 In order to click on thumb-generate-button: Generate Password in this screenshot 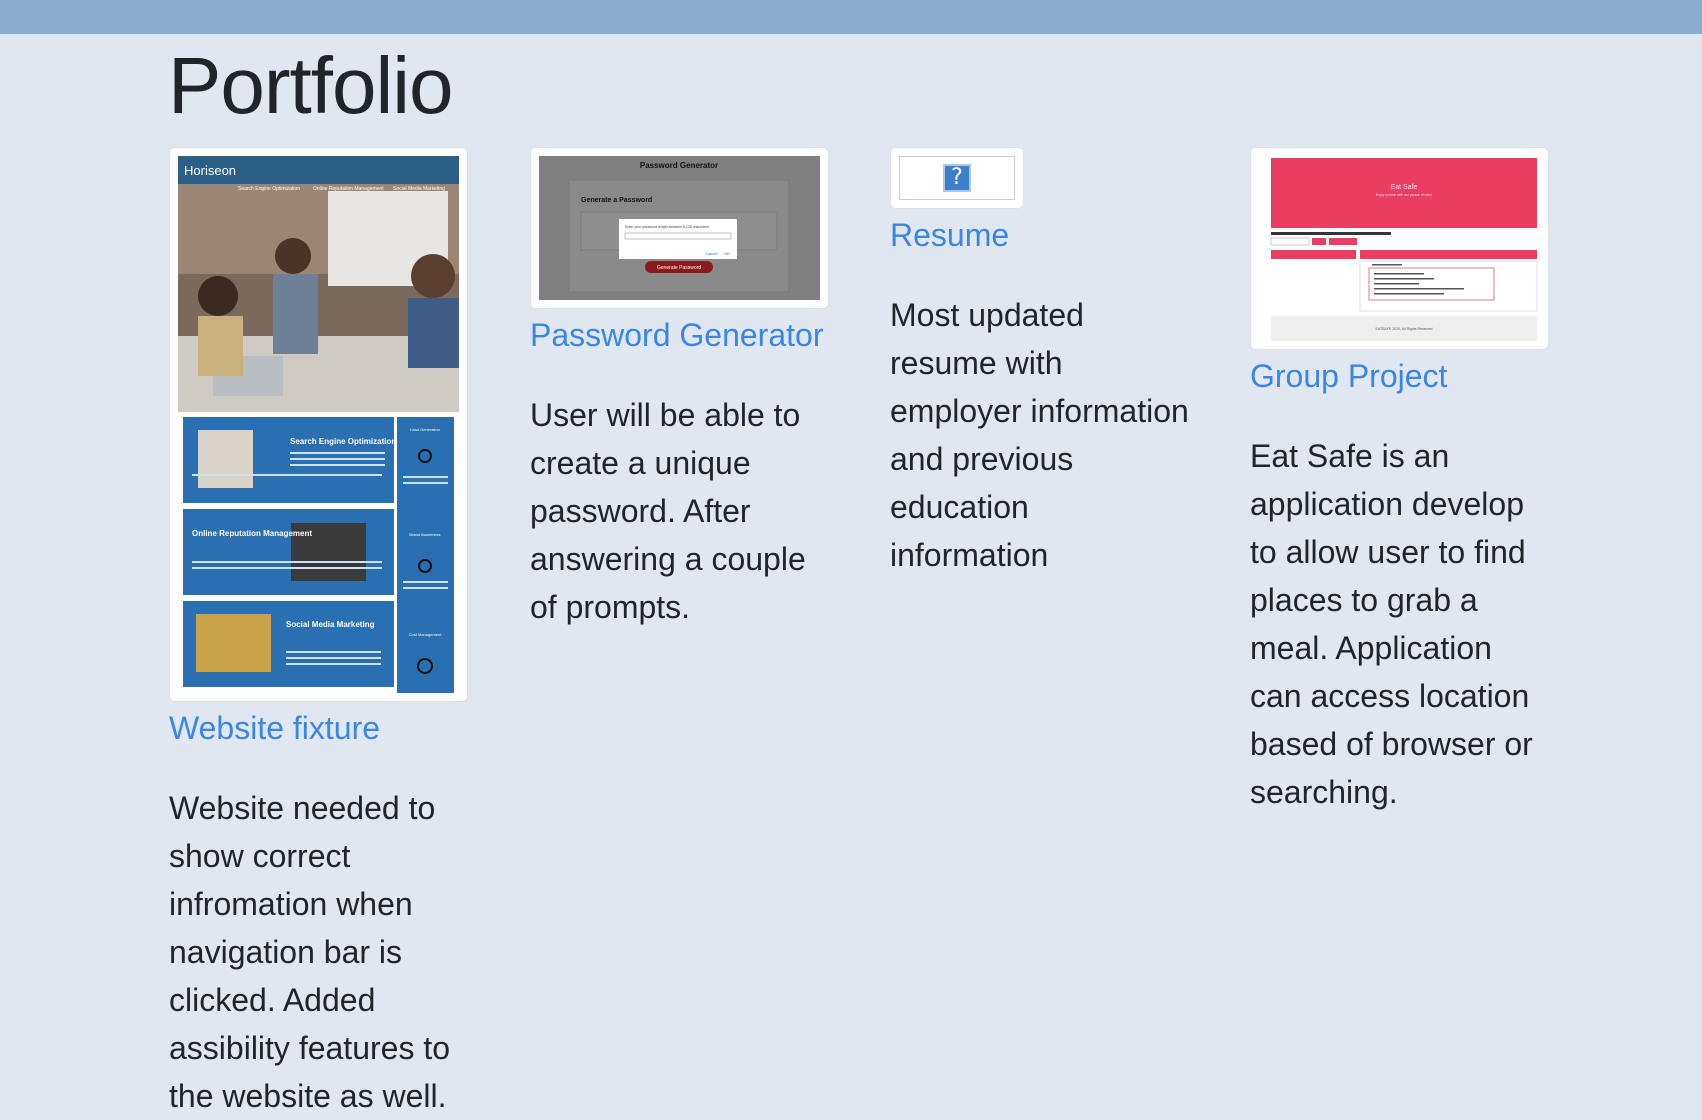, I will do `click(679, 268)`.